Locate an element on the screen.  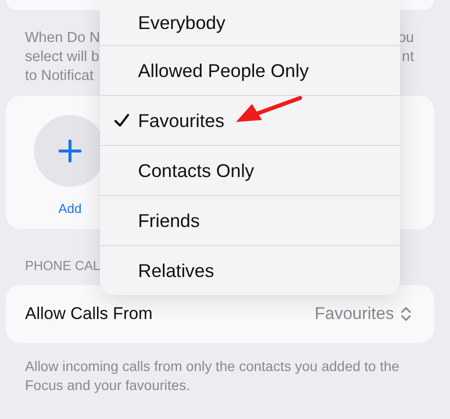
footer-text: Allow incoming calls from only the contacts you added to the Focus and your favourites. is located at coordinates (212, 376).